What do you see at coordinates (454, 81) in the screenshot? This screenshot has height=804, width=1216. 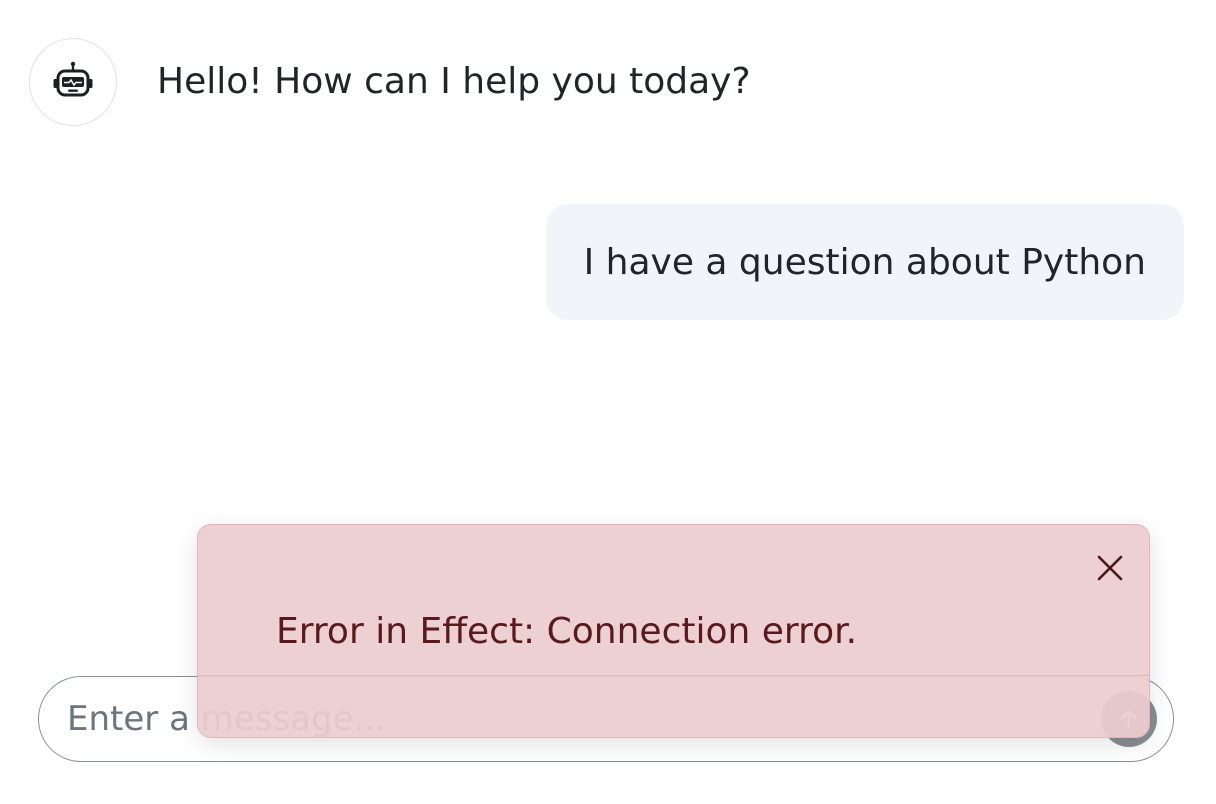 I see `assistant-message-text: Hello! How can I help you today?` at bounding box center [454, 81].